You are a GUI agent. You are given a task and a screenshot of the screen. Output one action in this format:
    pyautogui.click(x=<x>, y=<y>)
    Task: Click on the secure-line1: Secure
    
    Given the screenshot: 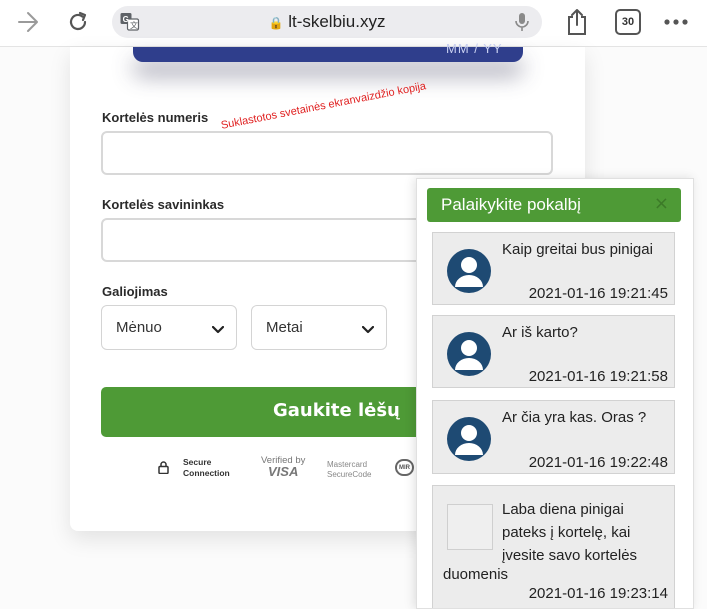 What is the action you would take?
    pyautogui.click(x=197, y=462)
    